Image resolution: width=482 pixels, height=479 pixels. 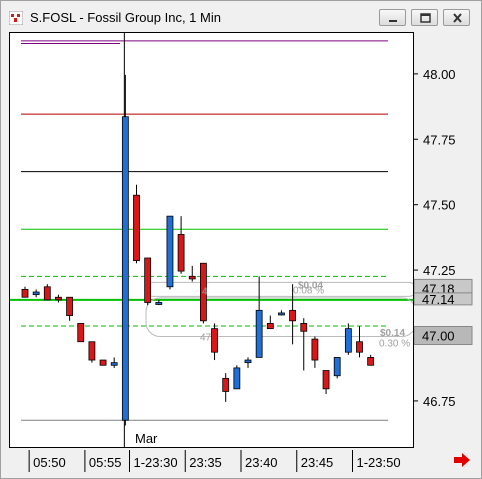 What do you see at coordinates (317, 462) in the screenshot?
I see `time-tick-label: 23:45` at bounding box center [317, 462].